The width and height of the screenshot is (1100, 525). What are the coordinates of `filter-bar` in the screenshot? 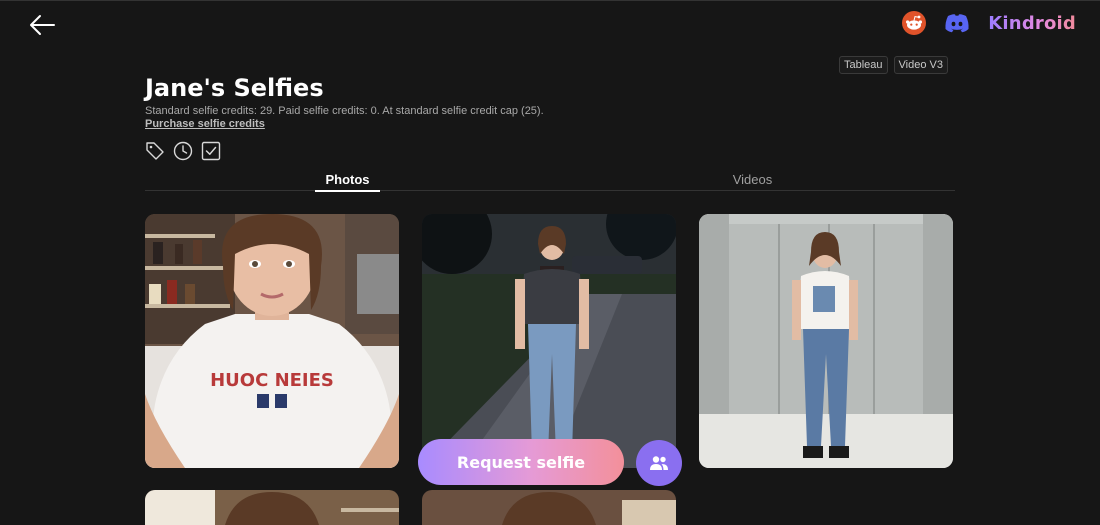 It's located at (183, 151).